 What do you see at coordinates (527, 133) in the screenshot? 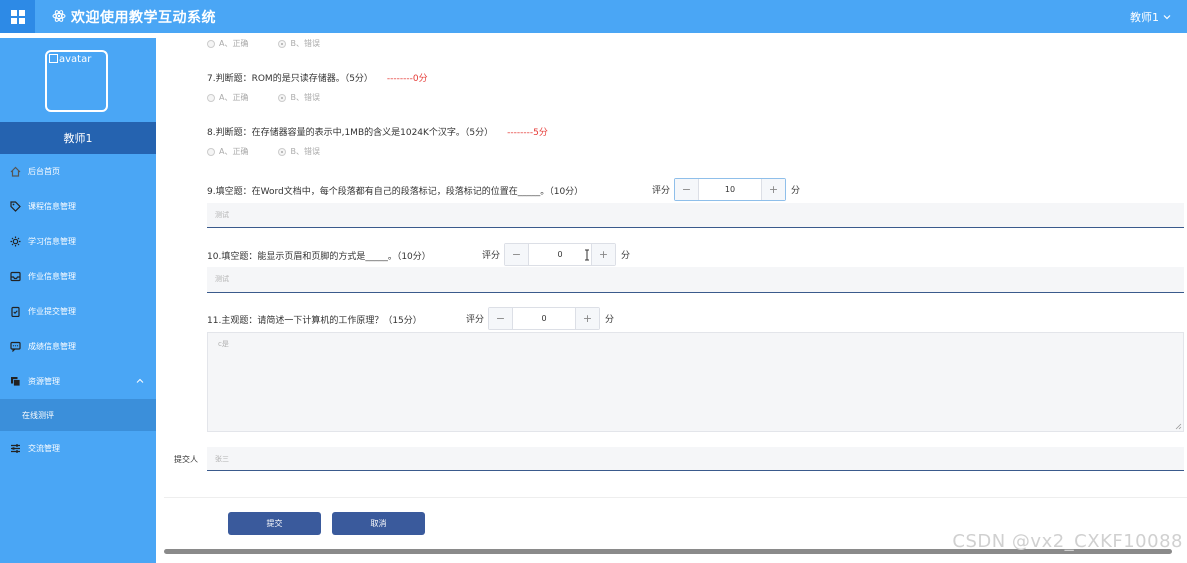
I see `question-score: --------5分` at bounding box center [527, 133].